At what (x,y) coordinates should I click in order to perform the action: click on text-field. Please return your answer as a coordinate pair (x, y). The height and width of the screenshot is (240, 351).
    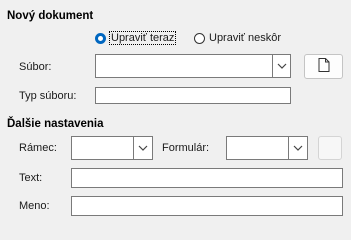
    Looking at the image, I should click on (207, 178).